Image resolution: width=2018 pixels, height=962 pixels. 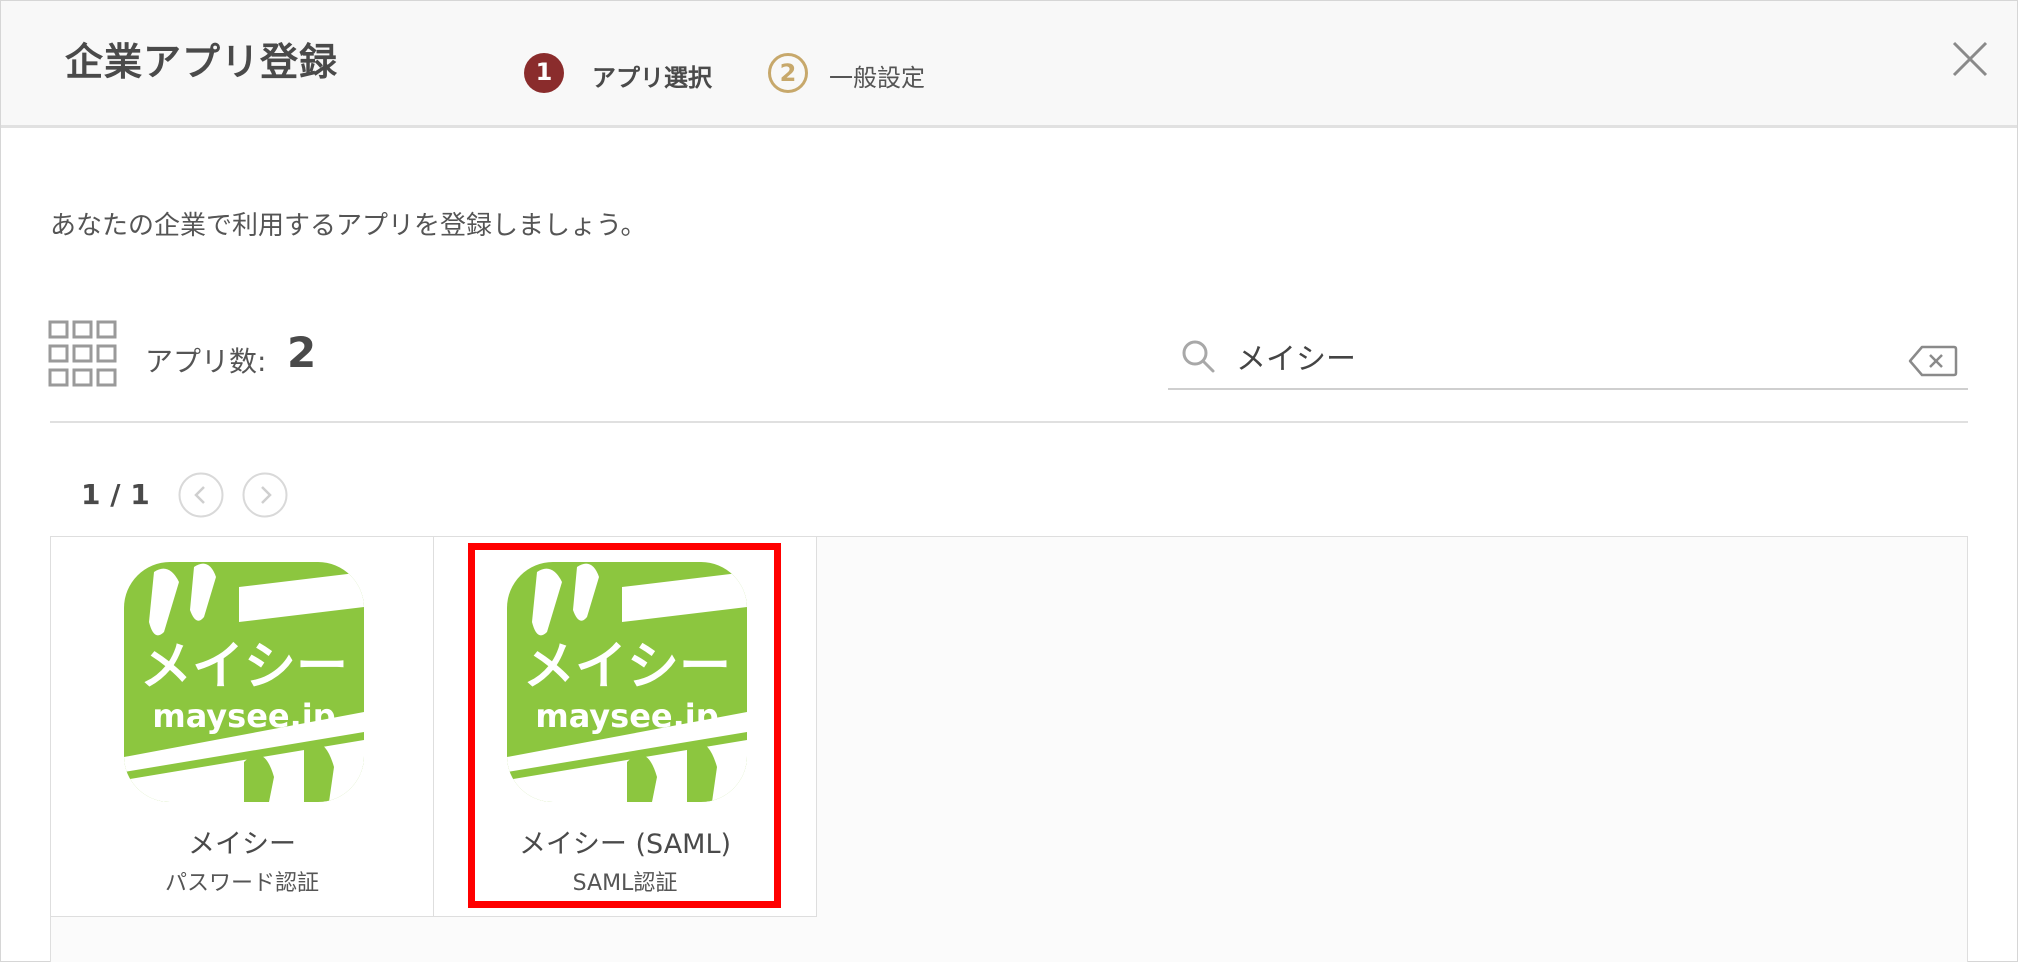 What do you see at coordinates (302, 352) in the screenshot?
I see `app-count-value: 2` at bounding box center [302, 352].